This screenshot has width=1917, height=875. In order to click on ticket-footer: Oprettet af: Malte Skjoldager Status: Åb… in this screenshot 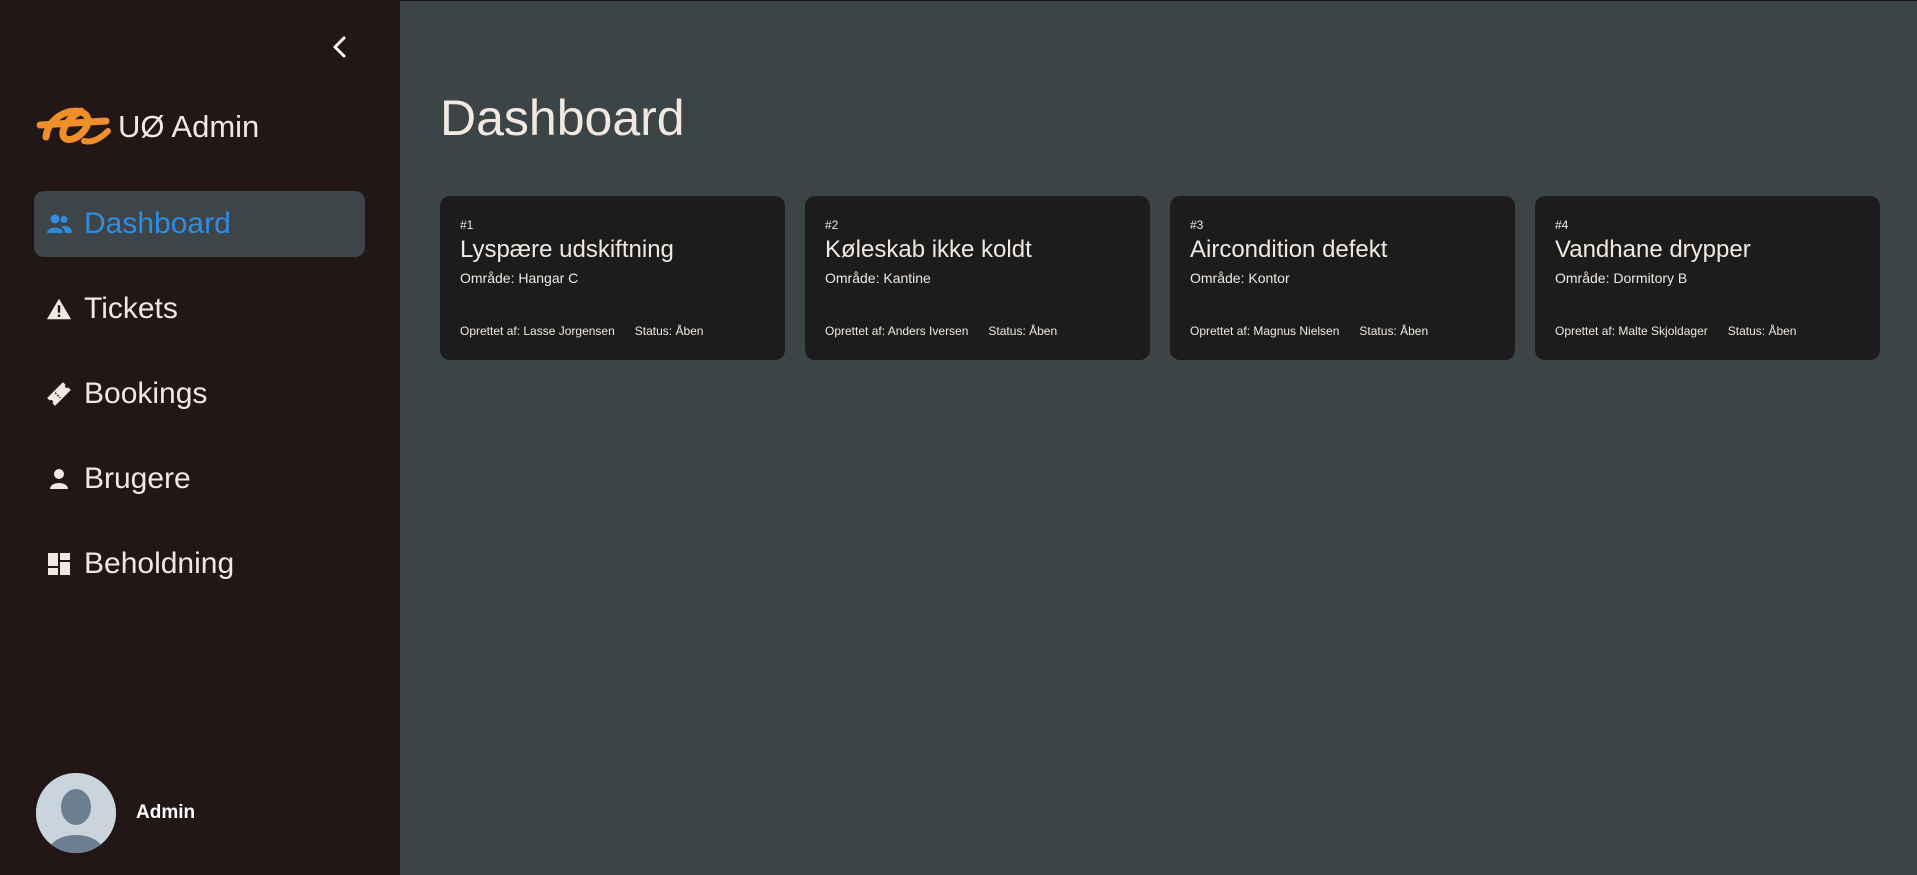, I will do `click(1675, 331)`.